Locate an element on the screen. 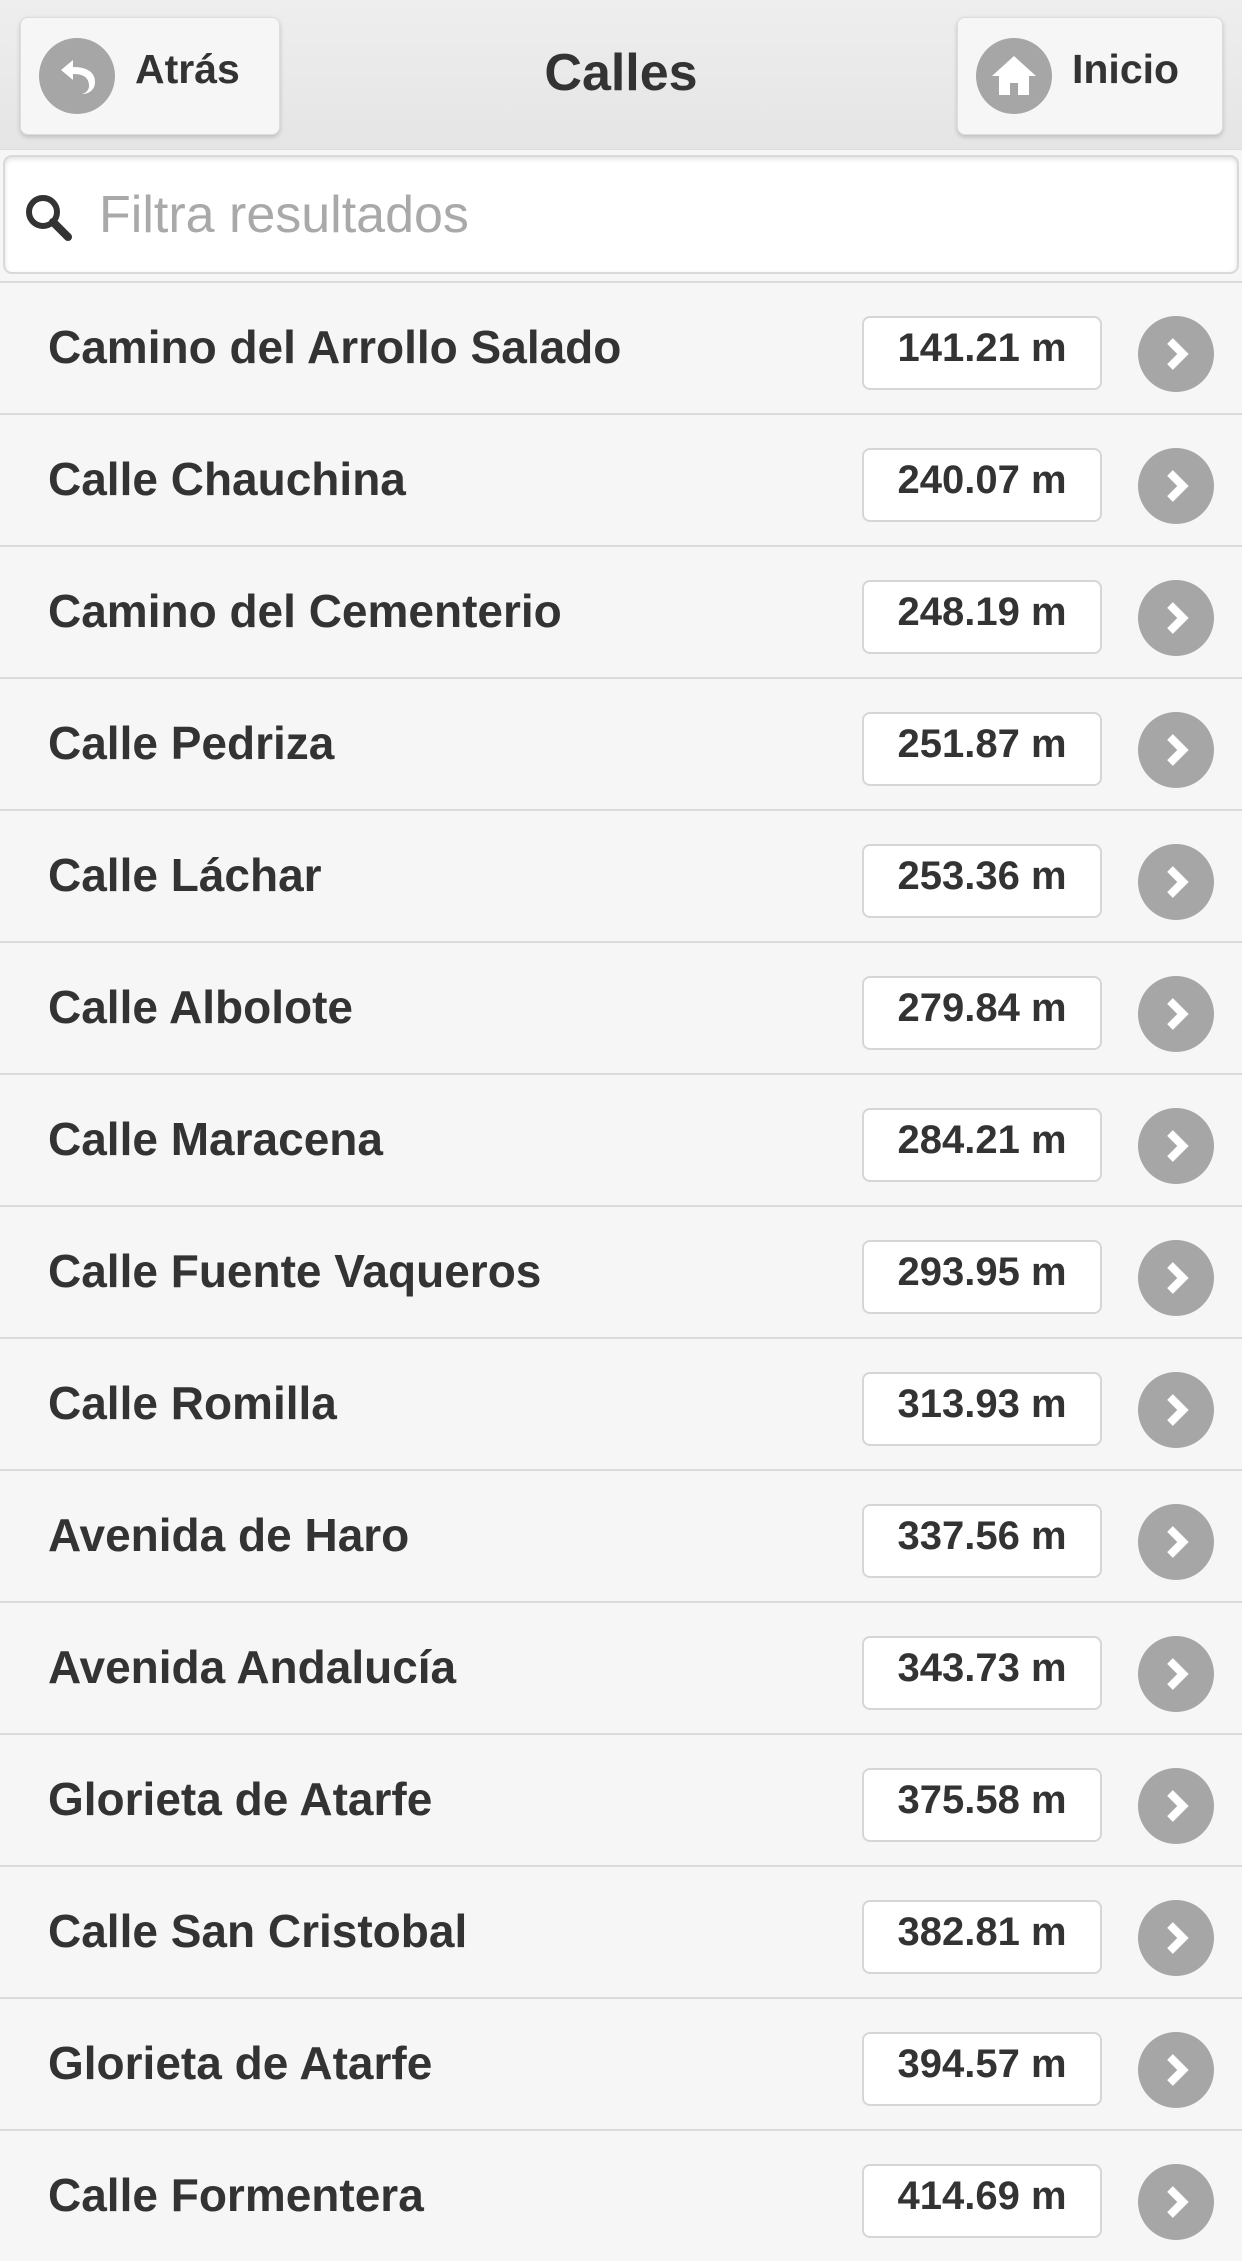 This screenshot has height=2261, width=1242. list-item: Camino del Arrollo Salado 141.21 m is located at coordinates (621, 347).